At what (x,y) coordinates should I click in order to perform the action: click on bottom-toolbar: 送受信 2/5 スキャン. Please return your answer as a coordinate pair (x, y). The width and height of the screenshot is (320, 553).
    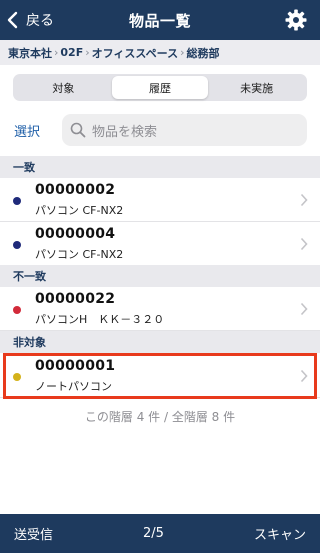
    Looking at the image, I should click on (160, 533).